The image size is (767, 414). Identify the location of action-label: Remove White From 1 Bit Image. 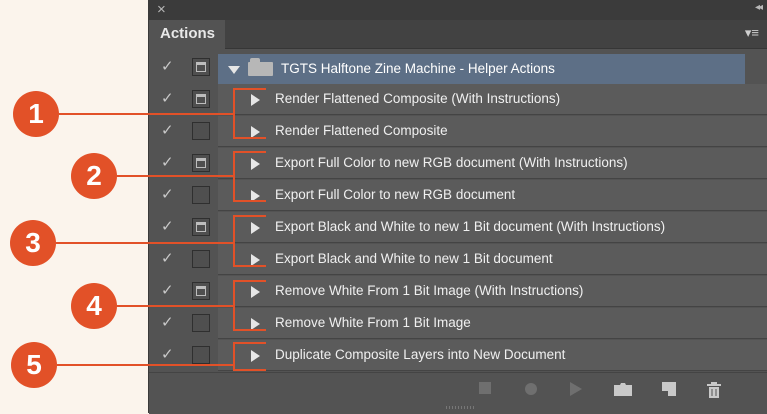
(373, 322).